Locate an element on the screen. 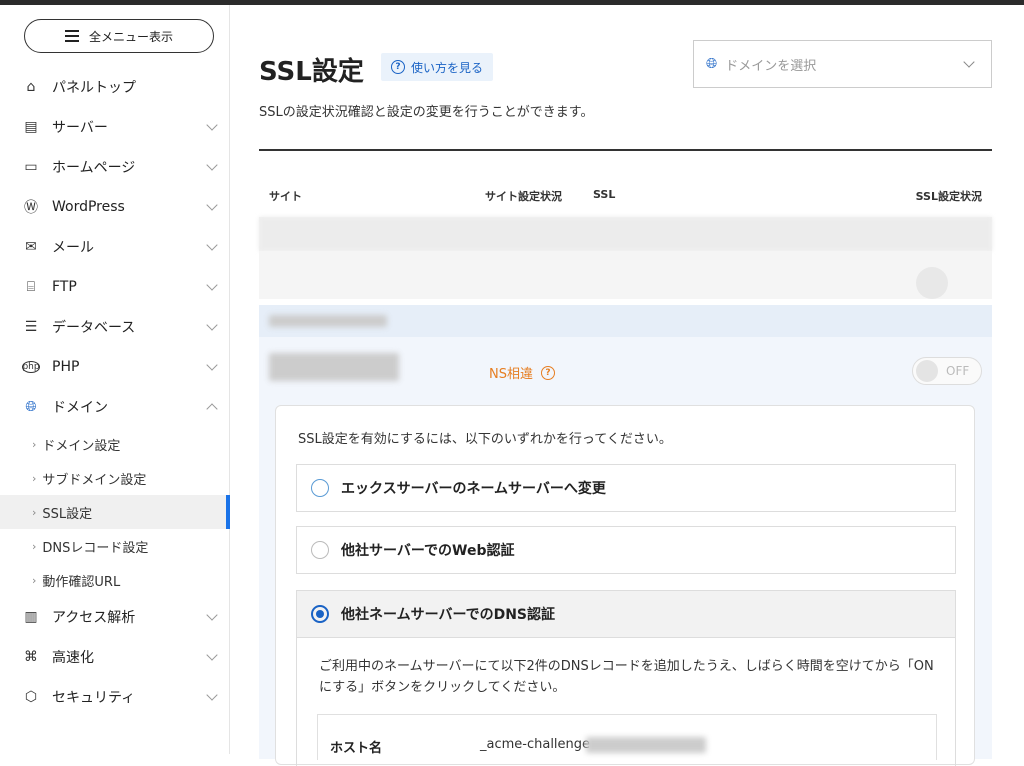  domain-select: 🌐︎ ドメインを選択 is located at coordinates (842, 64).